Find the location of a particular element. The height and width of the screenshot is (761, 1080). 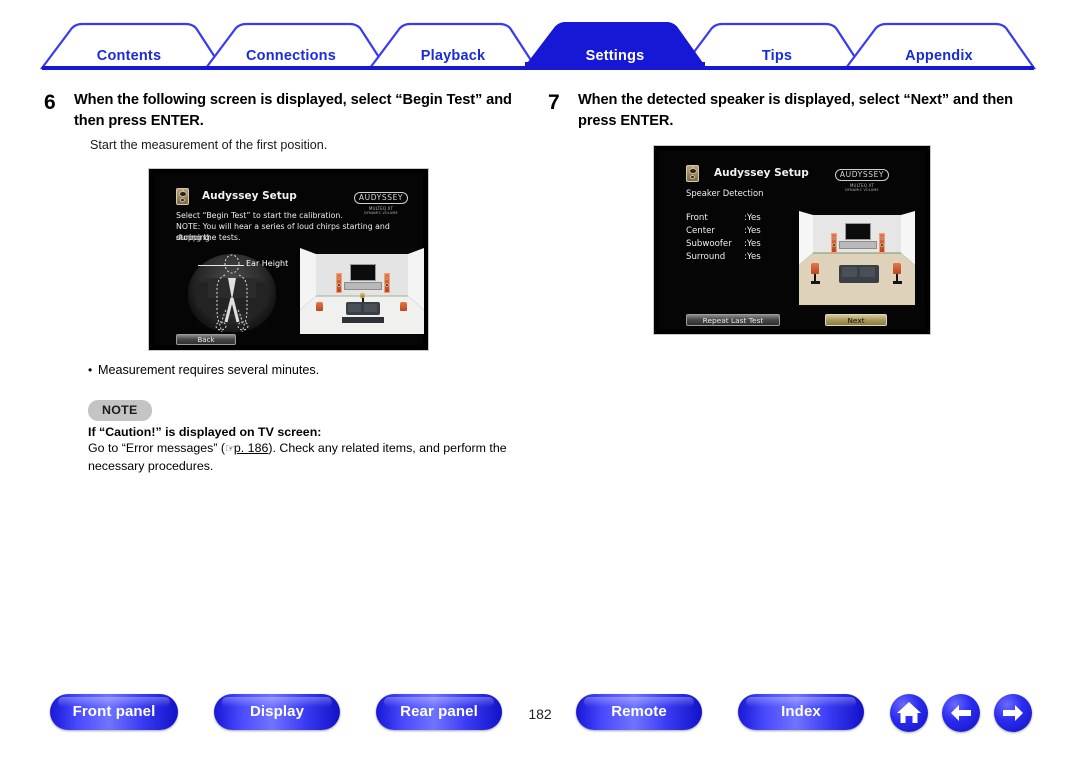

note-title: If “Caution!” is displayed on TV screen: is located at coordinates (205, 432).